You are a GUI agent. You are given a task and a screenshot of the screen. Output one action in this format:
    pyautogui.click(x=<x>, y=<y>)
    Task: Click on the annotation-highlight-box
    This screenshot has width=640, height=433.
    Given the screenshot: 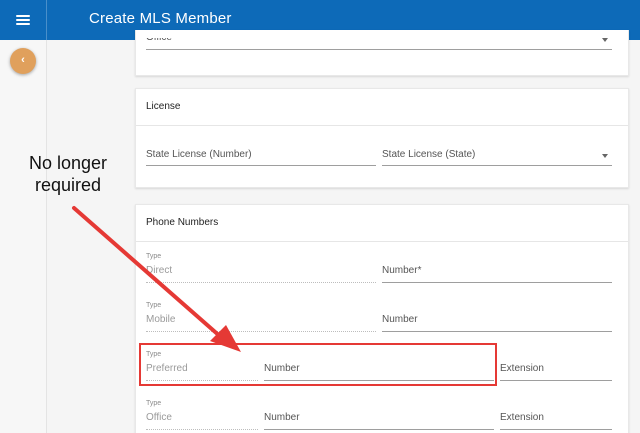 What is the action you would take?
    pyautogui.click(x=318, y=364)
    